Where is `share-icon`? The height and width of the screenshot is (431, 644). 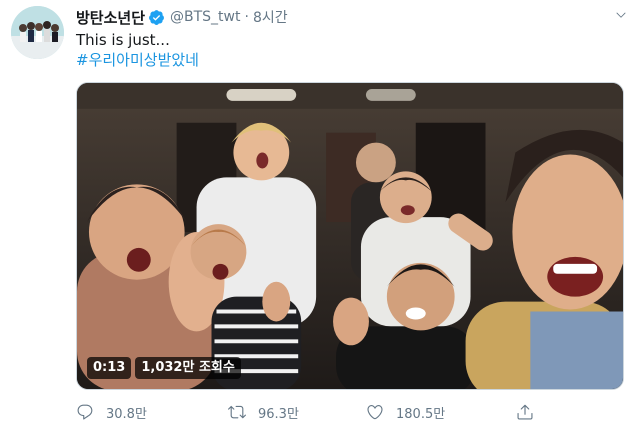
share-icon is located at coordinates (525, 412).